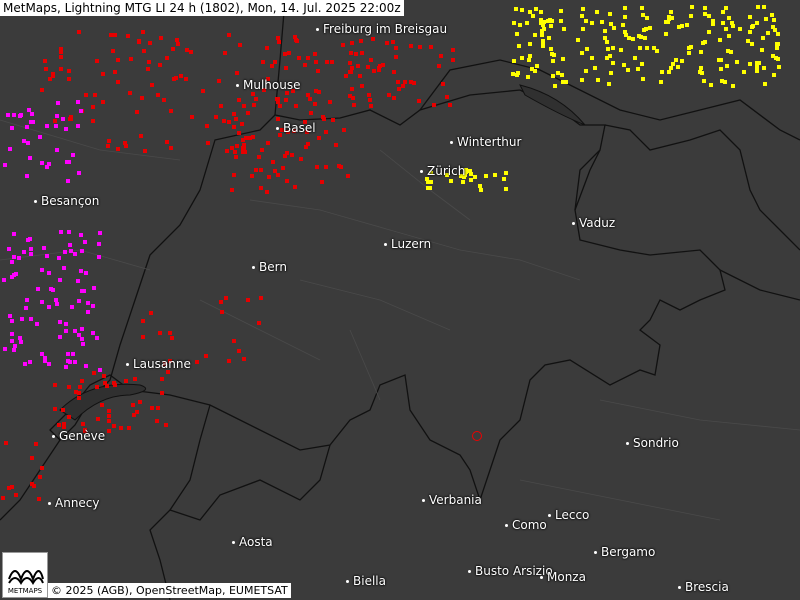  I want to click on city-name: Genève, so click(82, 436).